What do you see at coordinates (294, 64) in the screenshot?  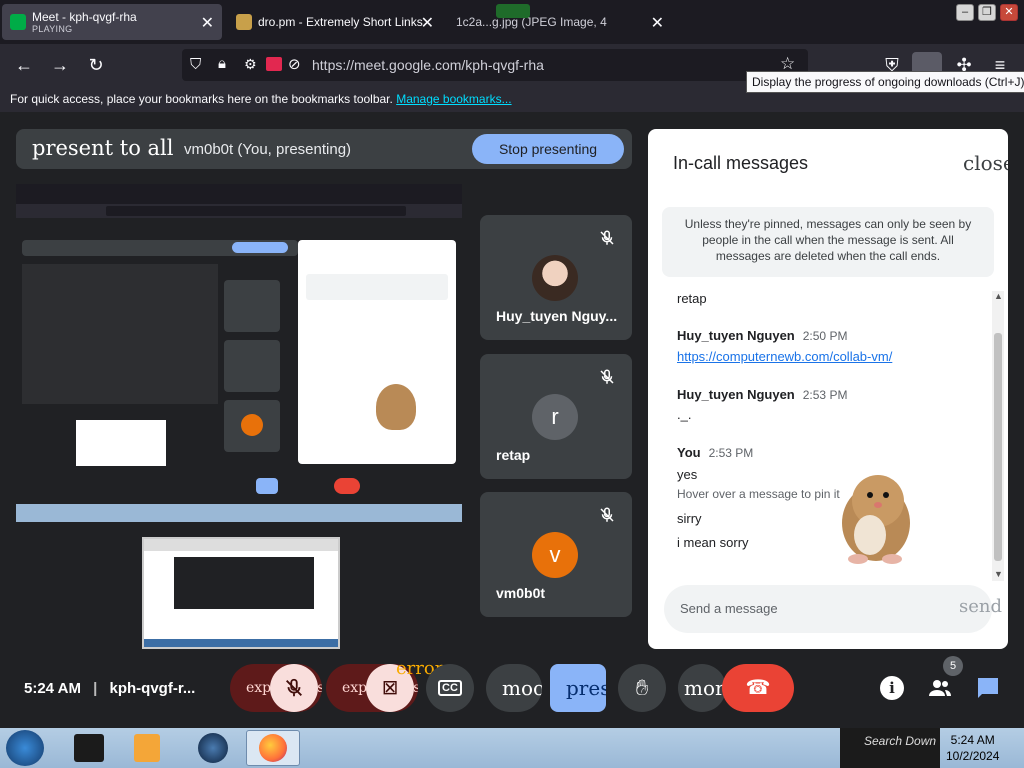 I see `camera-blocked-icon: ⊘` at bounding box center [294, 64].